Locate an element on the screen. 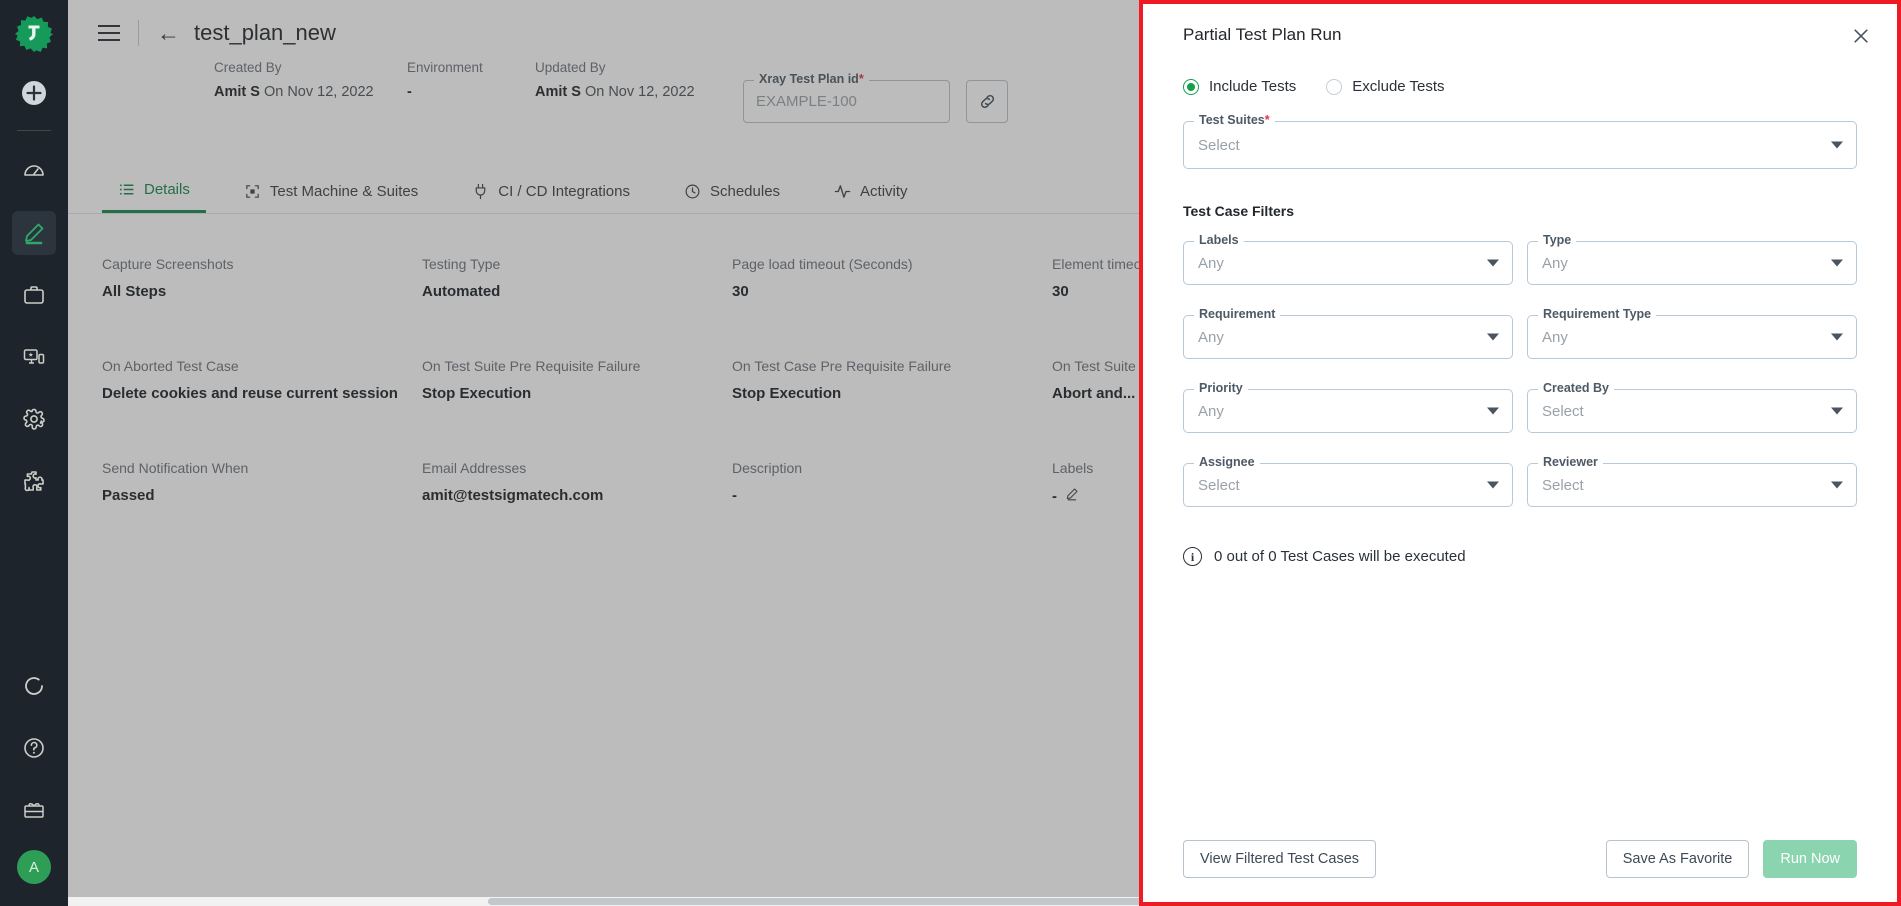  test-suites-label: Test Suites* is located at coordinates (1234, 120).